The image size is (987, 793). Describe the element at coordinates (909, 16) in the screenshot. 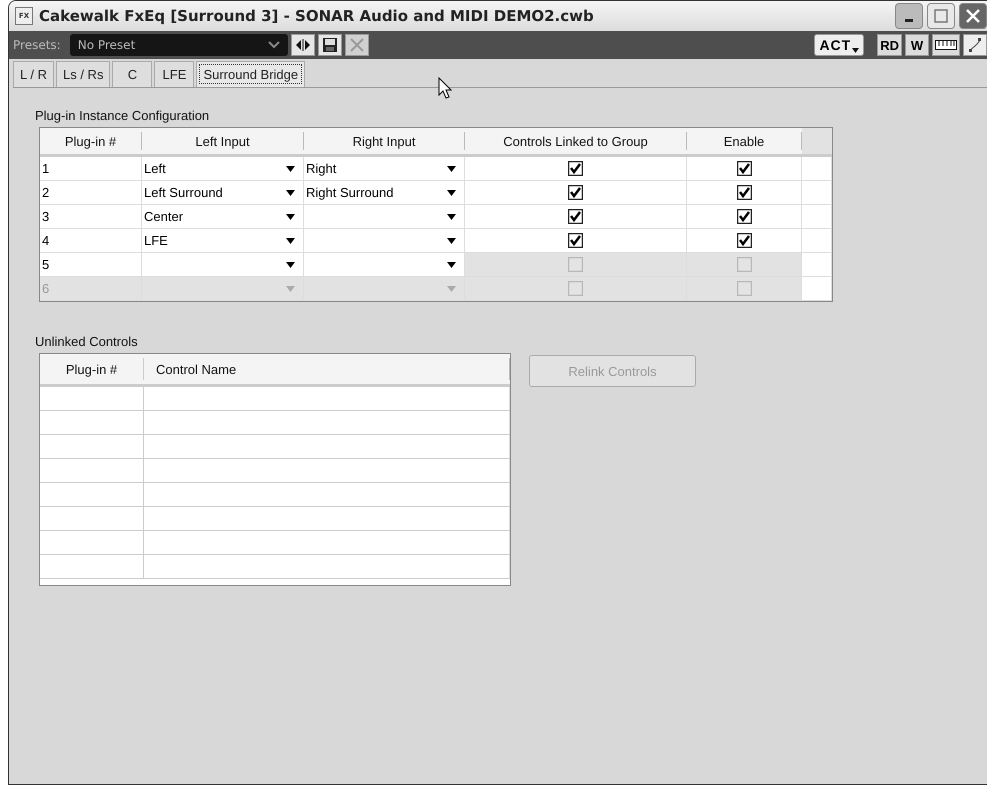

I see `minimize-button` at that location.